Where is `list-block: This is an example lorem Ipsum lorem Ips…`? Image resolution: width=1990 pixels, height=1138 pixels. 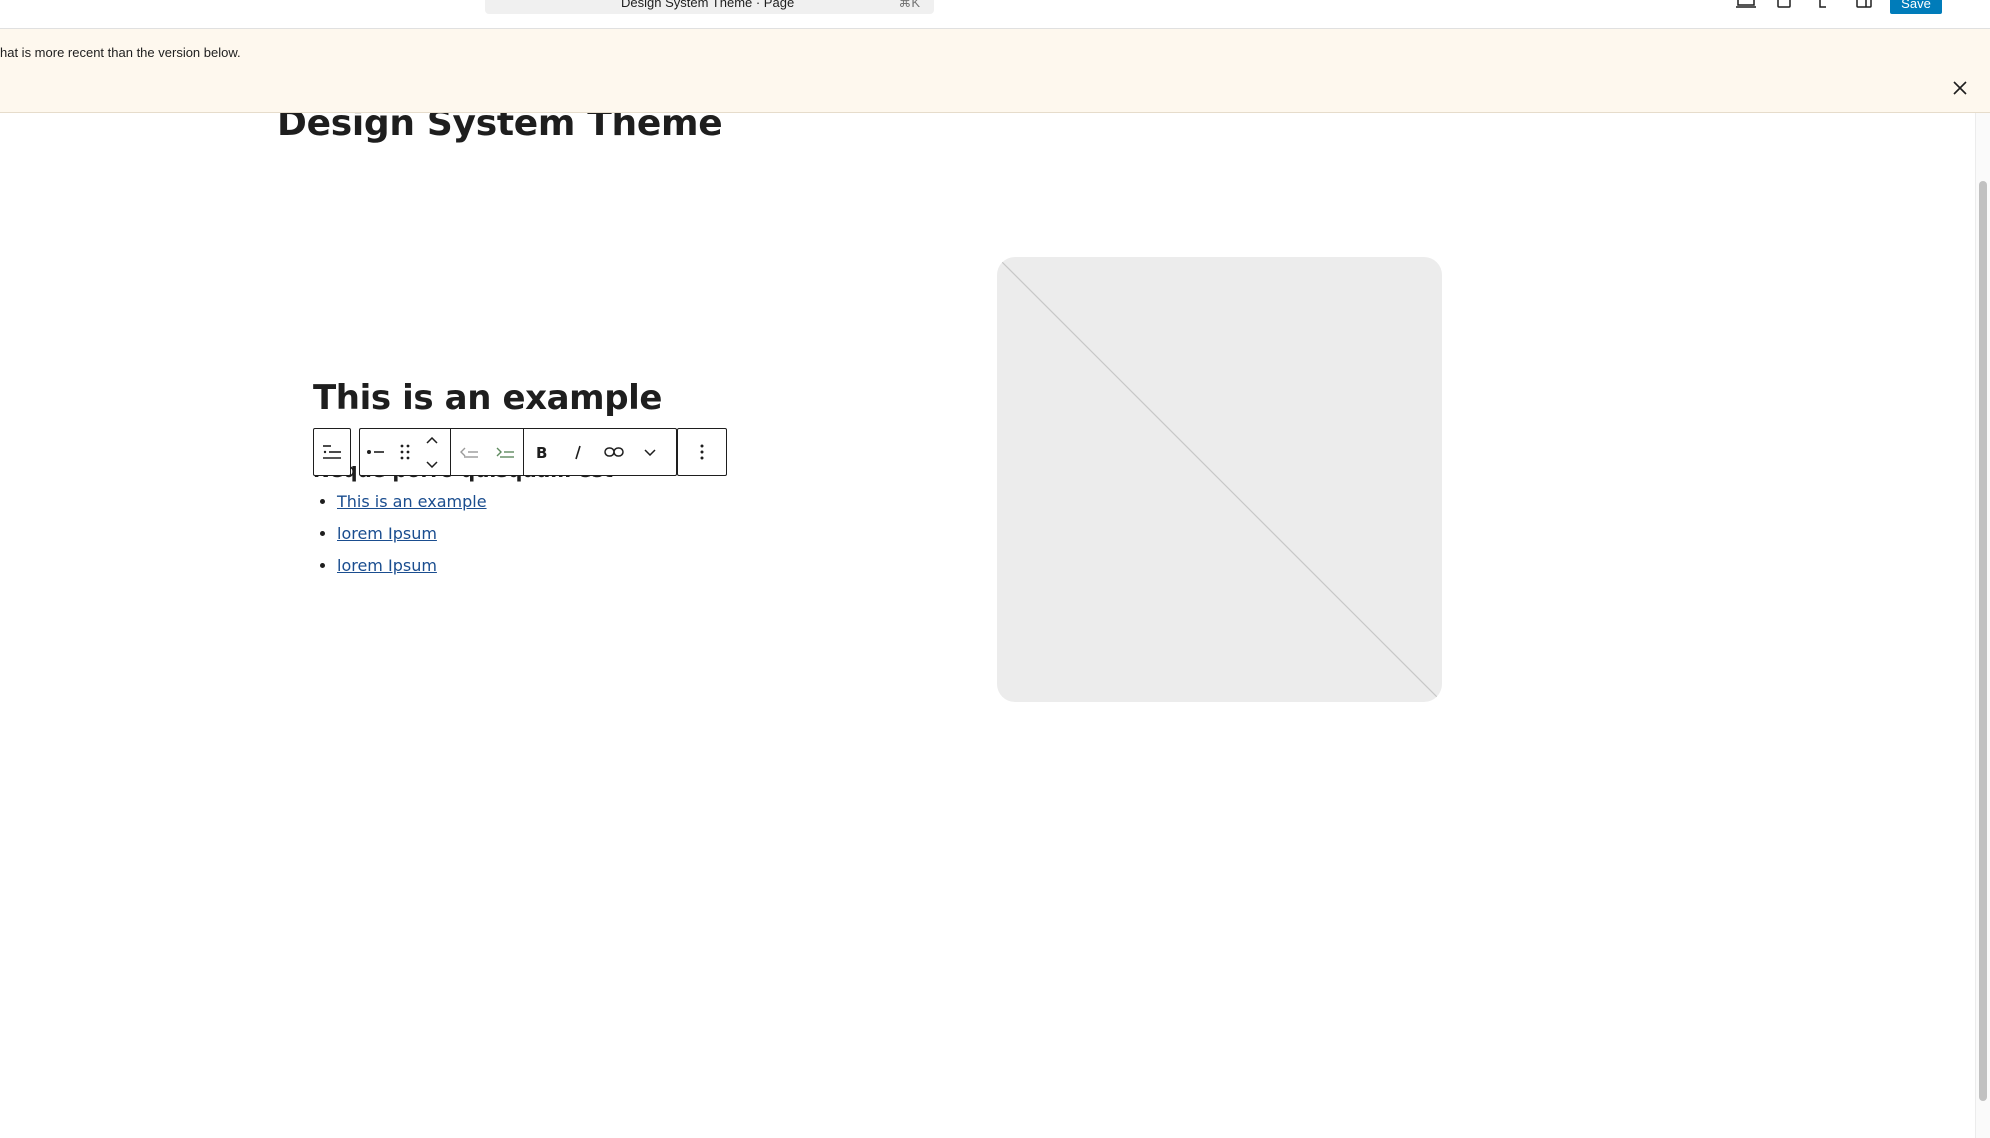
list-block: This is an example lorem Ipsum lorem Ips… is located at coordinates (400, 534).